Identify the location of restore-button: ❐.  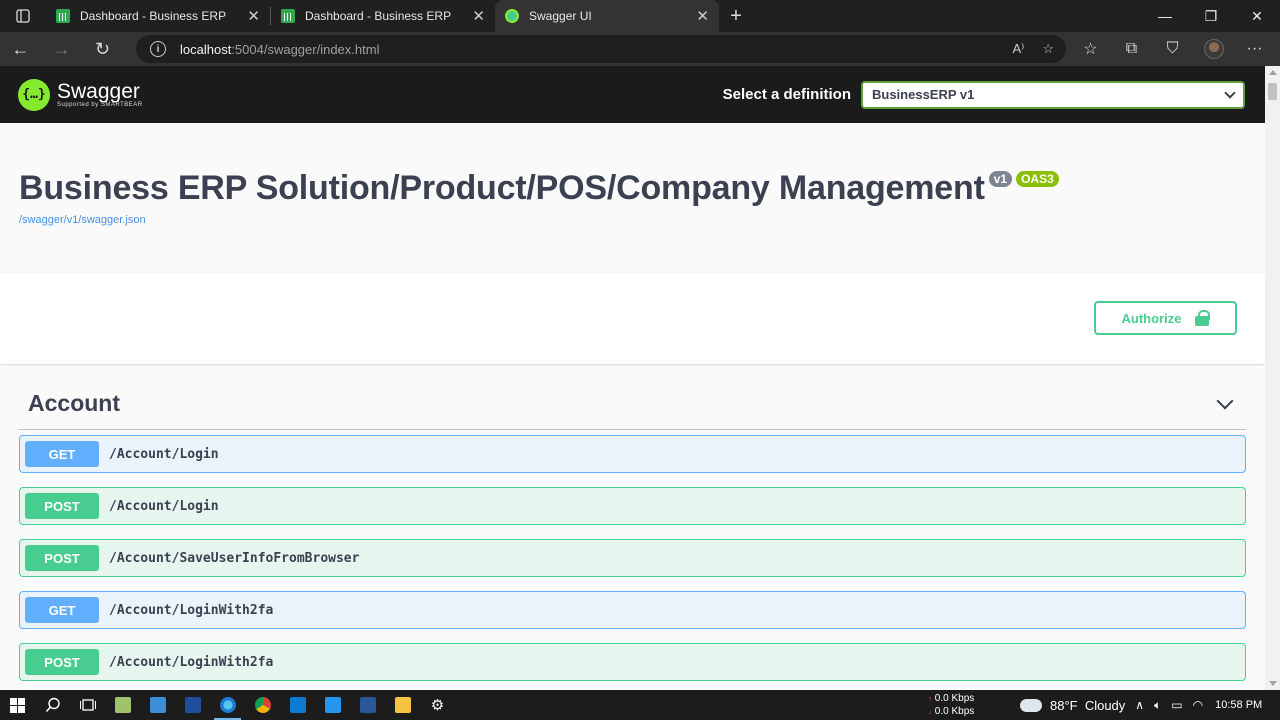
(1211, 16).